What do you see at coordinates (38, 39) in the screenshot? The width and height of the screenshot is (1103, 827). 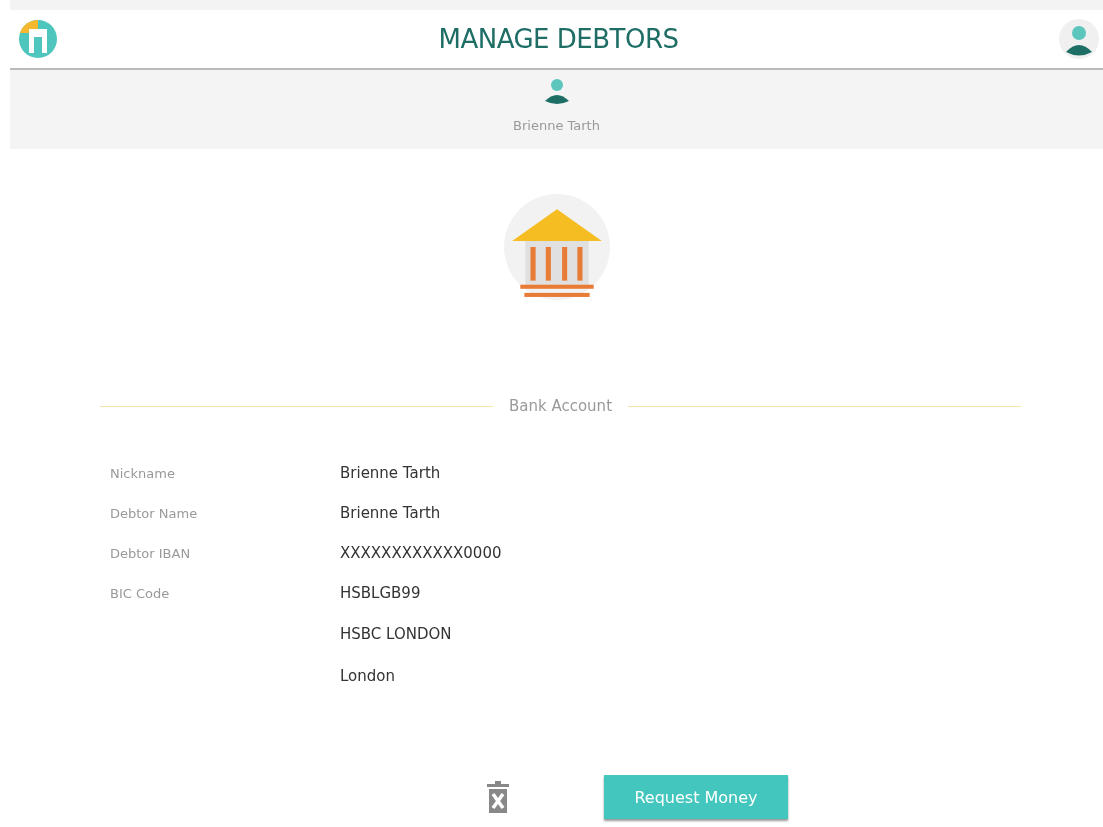 I see `logo-icon` at bounding box center [38, 39].